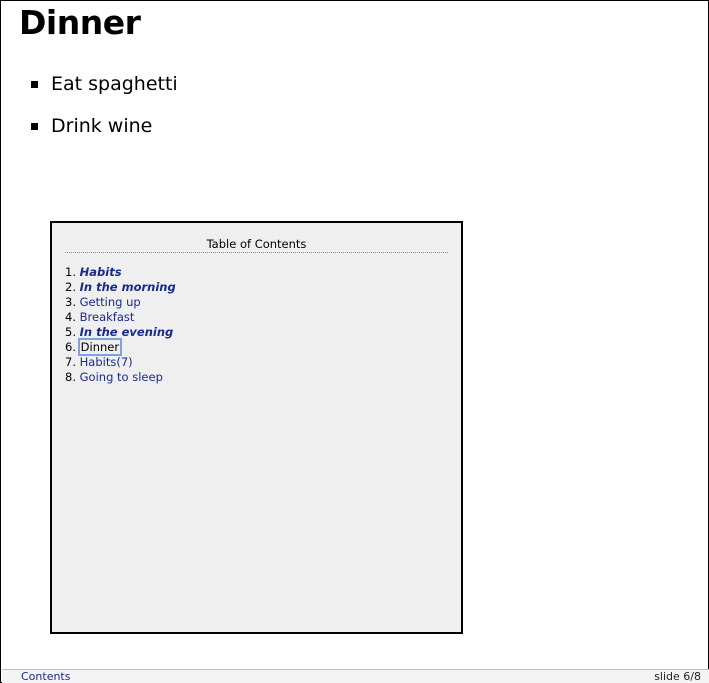  Describe the element at coordinates (100, 347) in the screenshot. I see `toc-link-dinner-current: Dinner` at that location.